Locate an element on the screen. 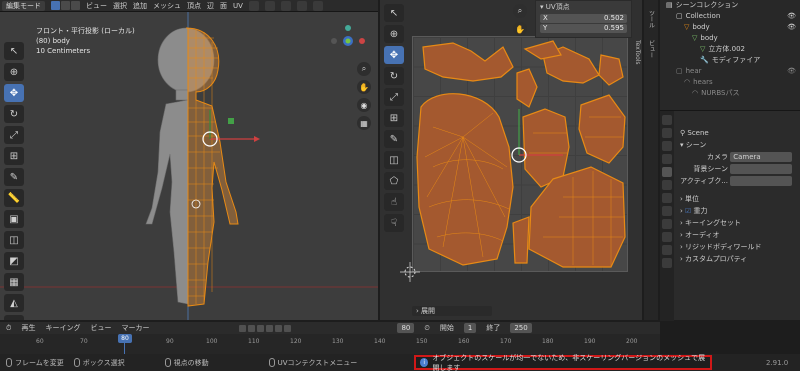 Image resolution: width=800 pixels, height=371 pixels. physics-props-tab is located at coordinates (667, 224).